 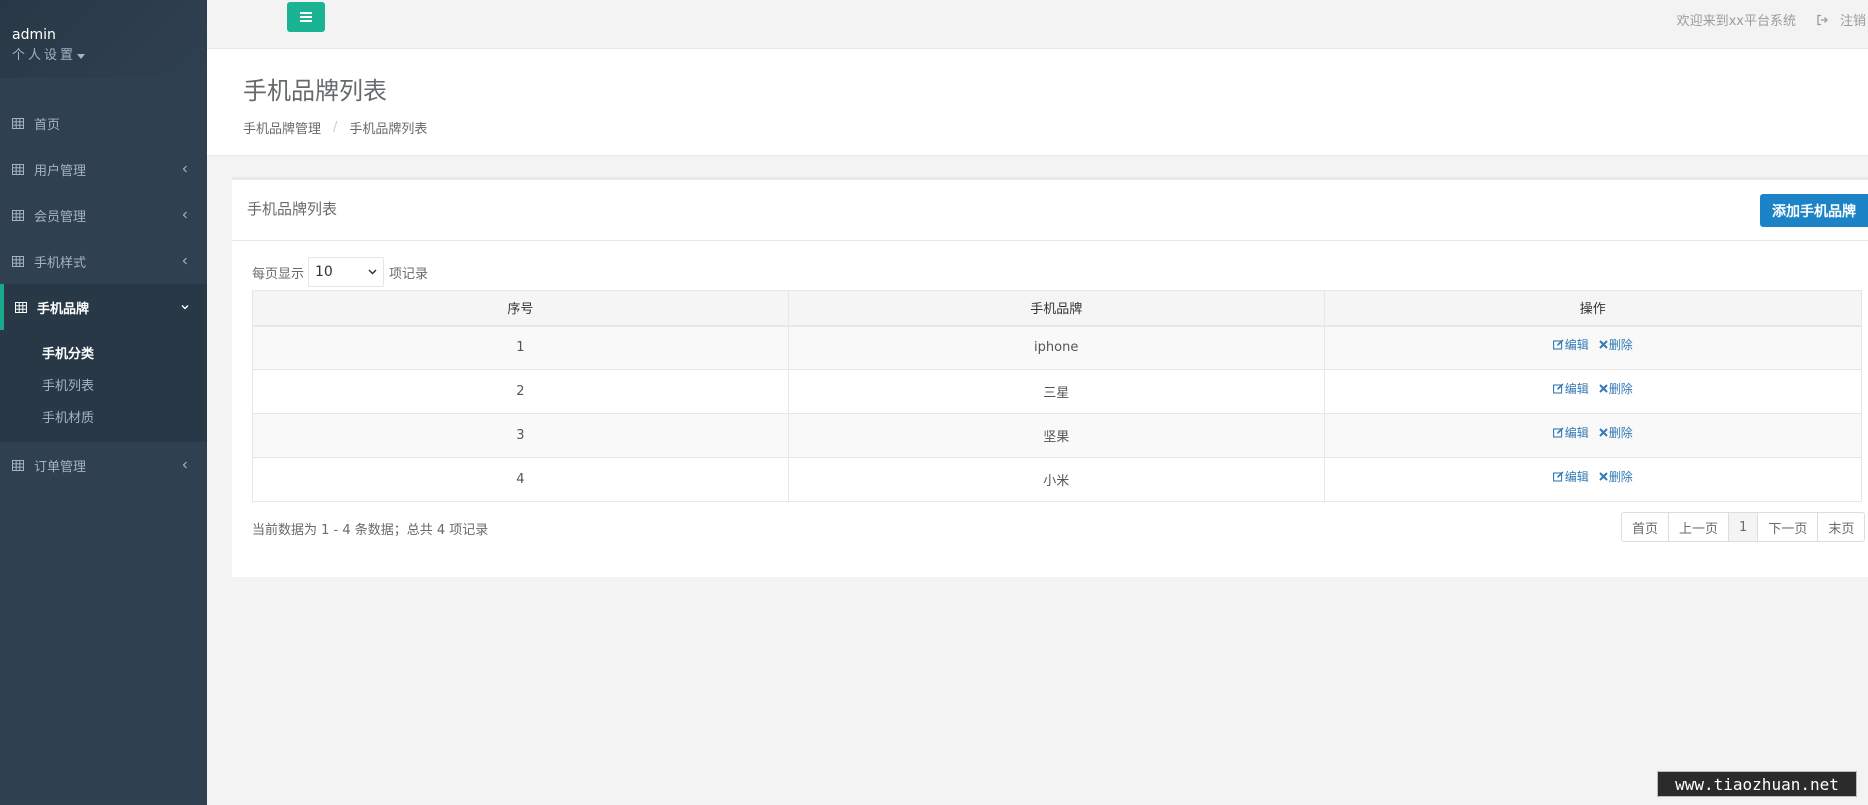 I want to click on user-name: admin, so click(x=34, y=35).